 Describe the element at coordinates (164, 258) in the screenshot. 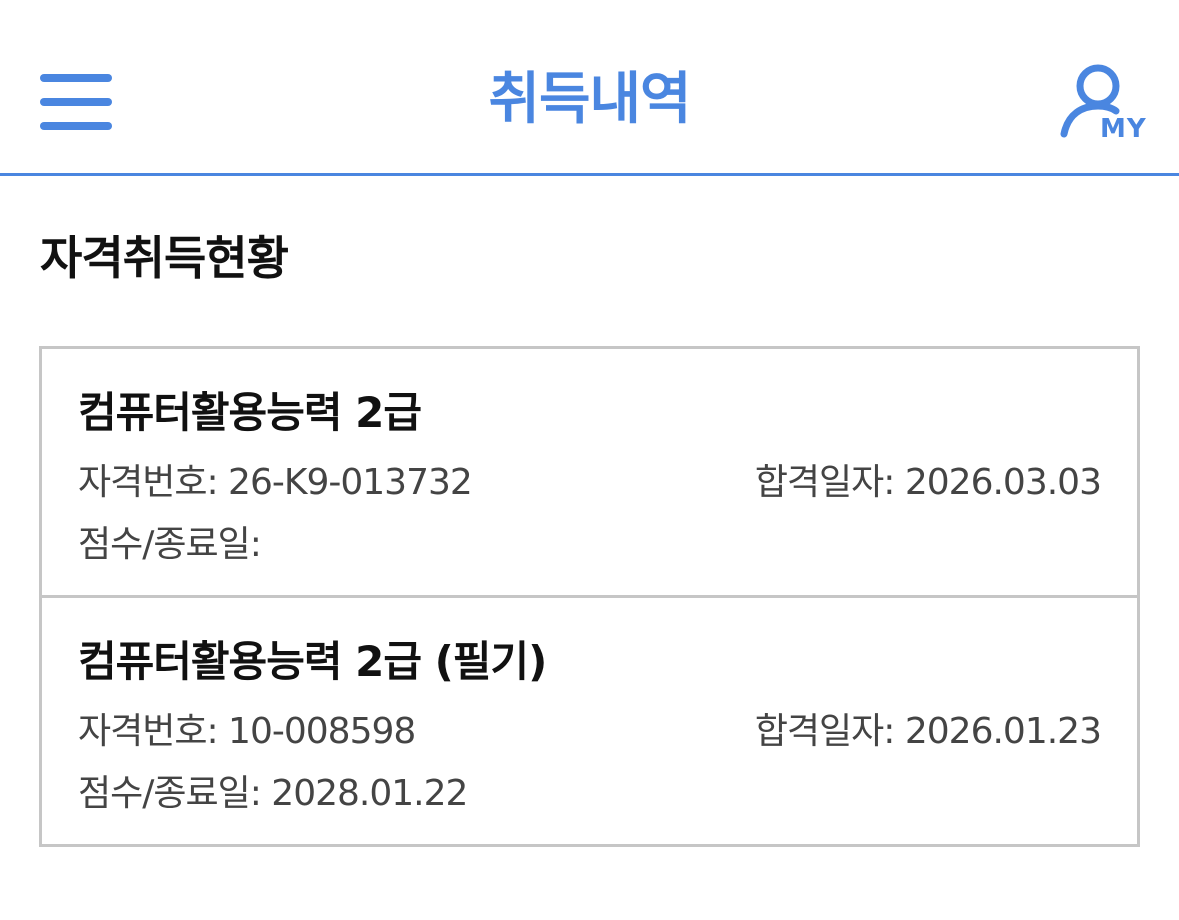

I see `section-title: 자격취득현황` at that location.